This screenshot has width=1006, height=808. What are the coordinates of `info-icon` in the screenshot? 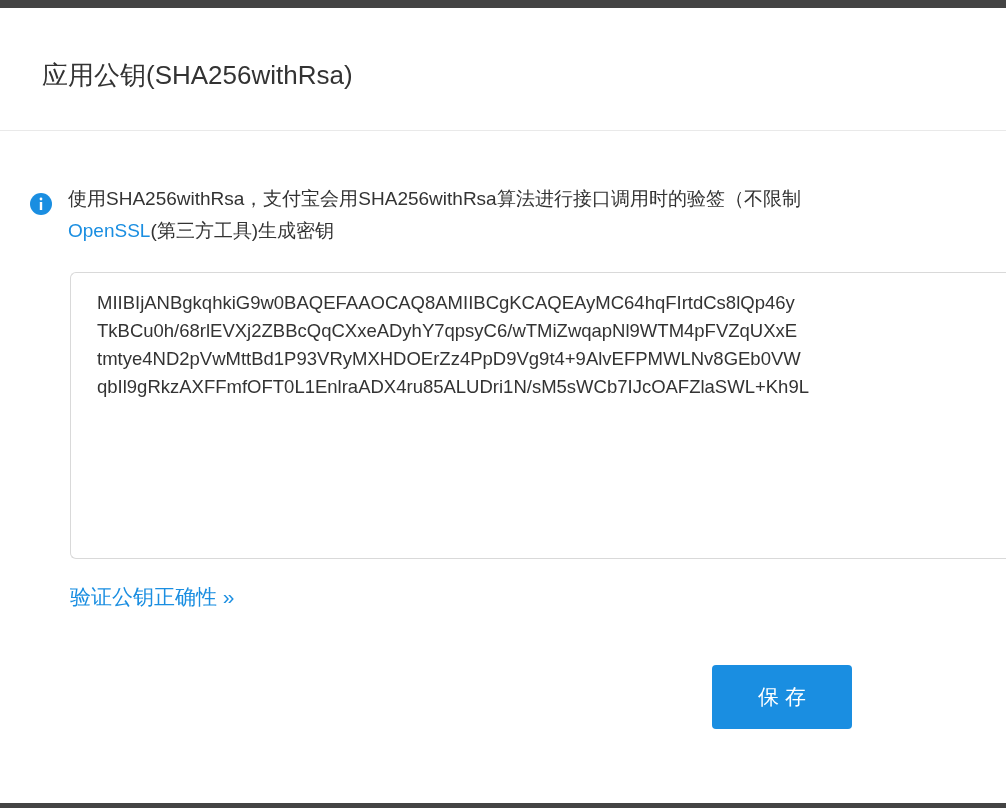 It's located at (41, 204).